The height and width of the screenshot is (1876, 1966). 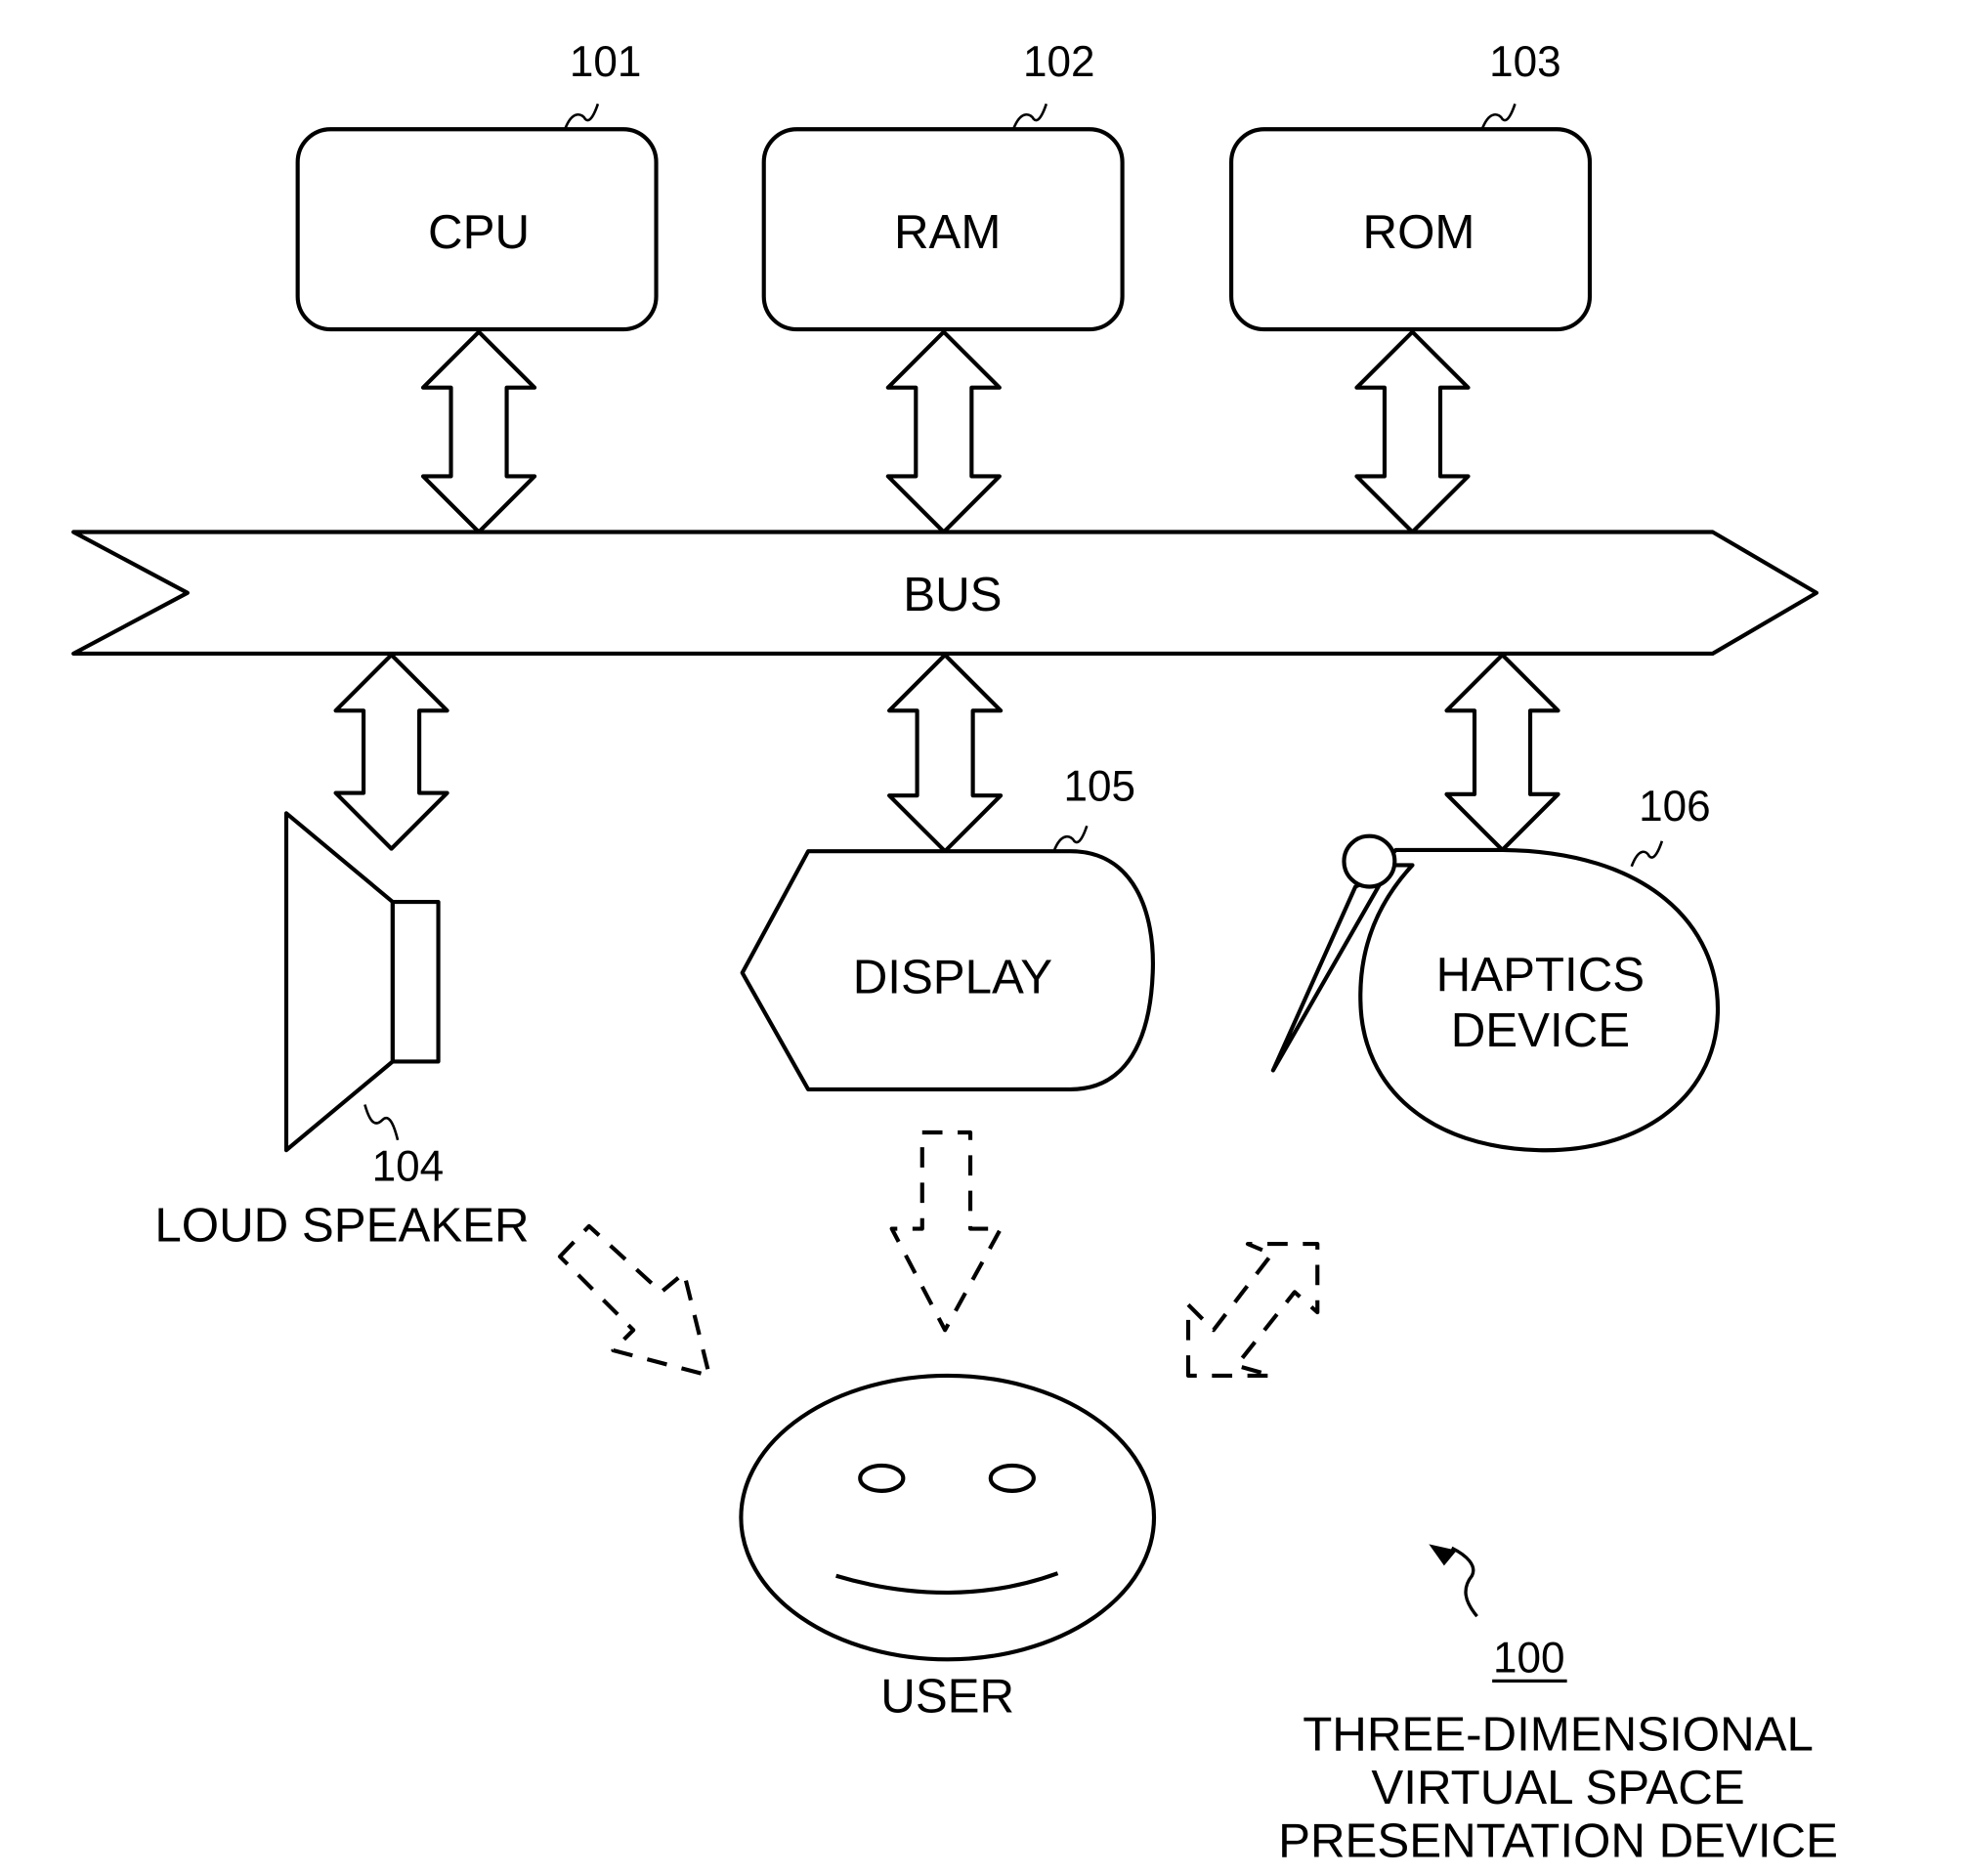 I want to click on bus-label: BUS, so click(x=952, y=594).